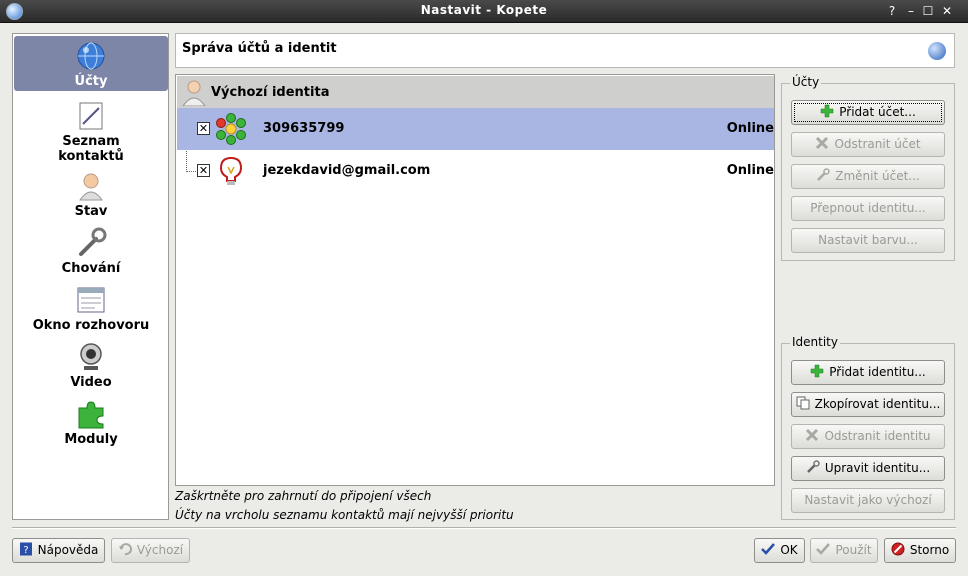 The width and height of the screenshot is (968, 576). What do you see at coordinates (194, 93) in the screenshot?
I see `identity-person-icon` at bounding box center [194, 93].